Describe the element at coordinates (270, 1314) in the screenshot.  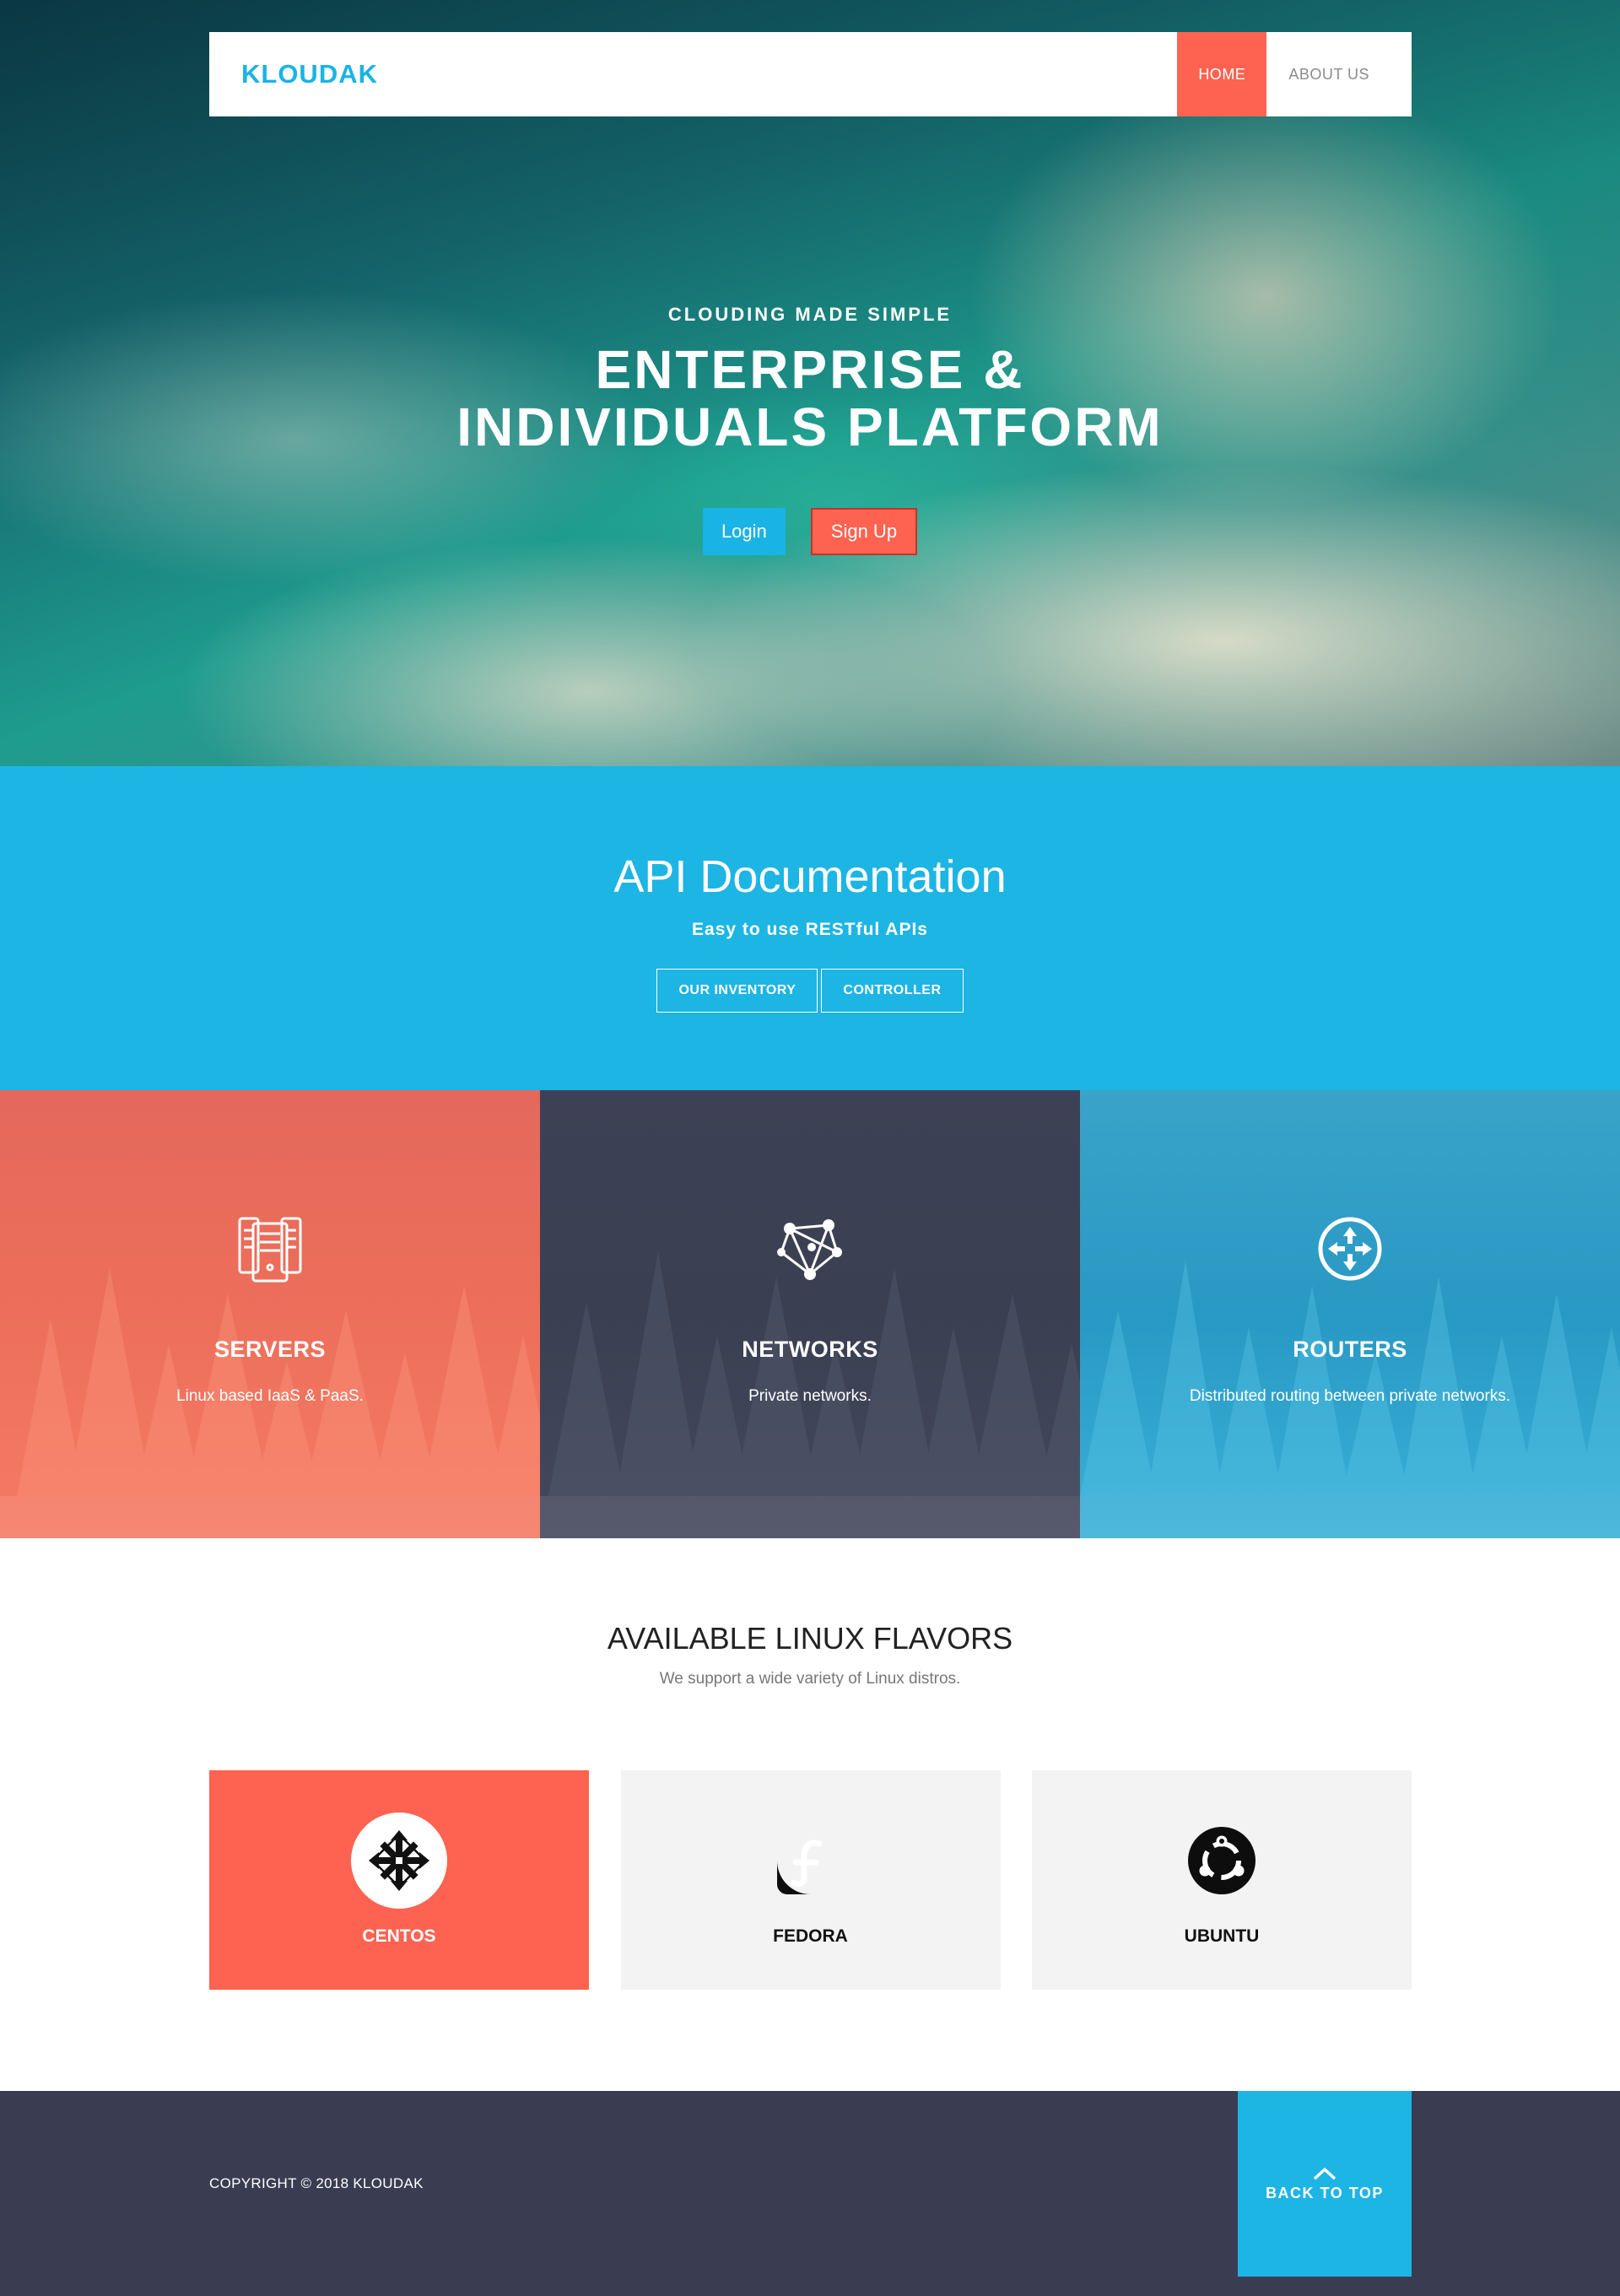
I see `feature-servers: SERVERS Linux based IaaS & PaaS.` at that location.